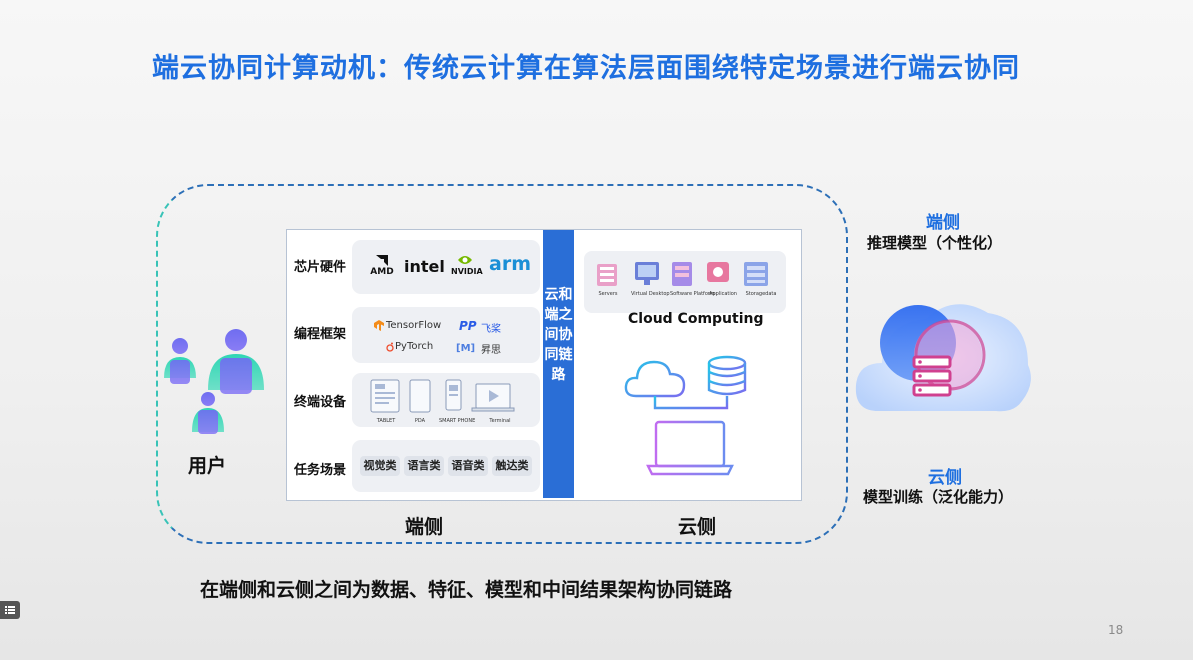 The width and height of the screenshot is (1193, 660). Describe the element at coordinates (414, 346) in the screenshot. I see `pytorch-label: PyTorch` at that location.